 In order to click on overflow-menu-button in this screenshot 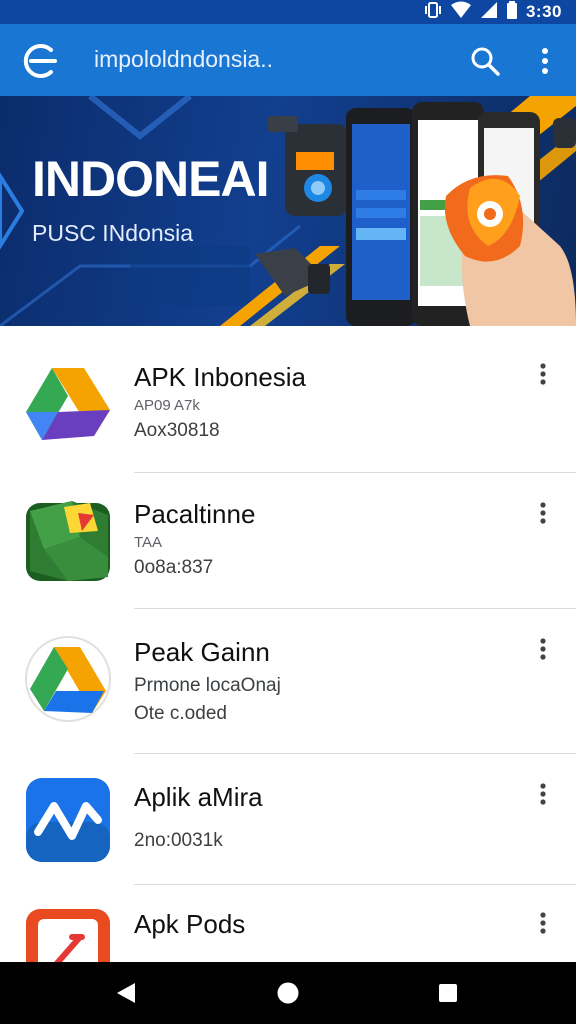, I will do `click(545, 61)`.